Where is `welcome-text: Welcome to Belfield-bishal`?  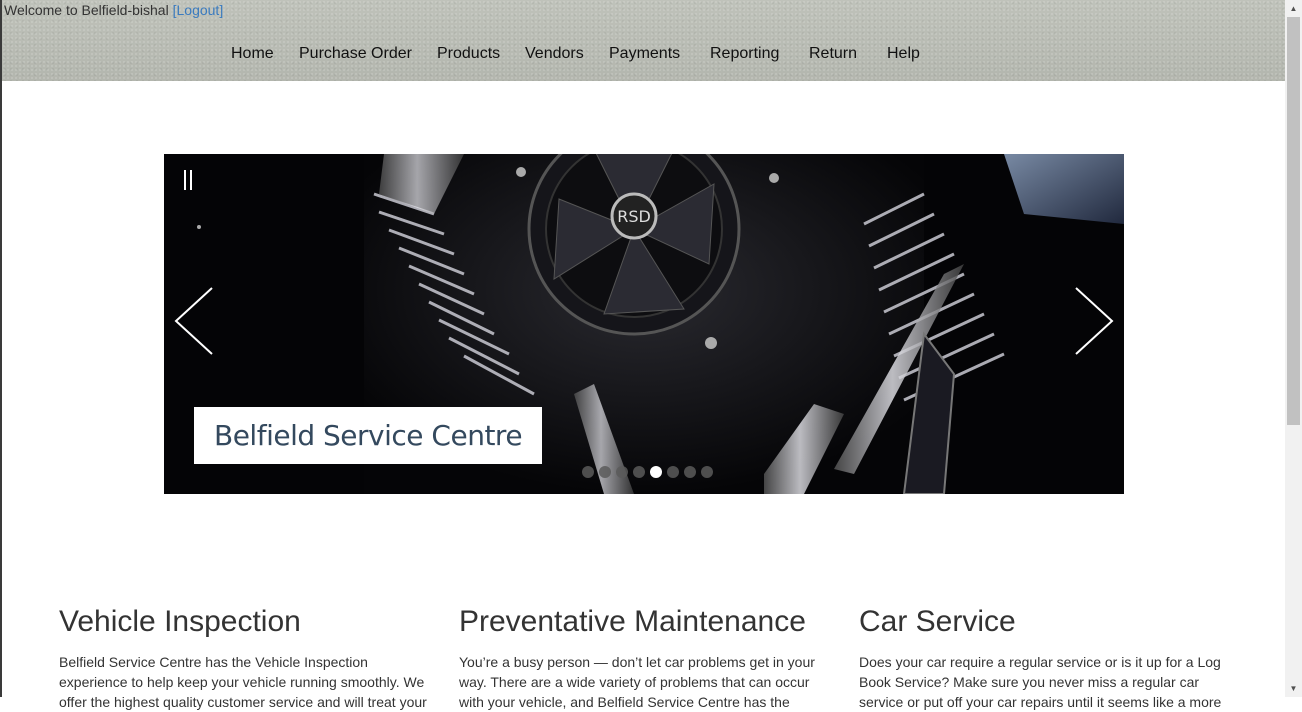
welcome-text: Welcome to Belfield-bishal is located at coordinates (86, 10).